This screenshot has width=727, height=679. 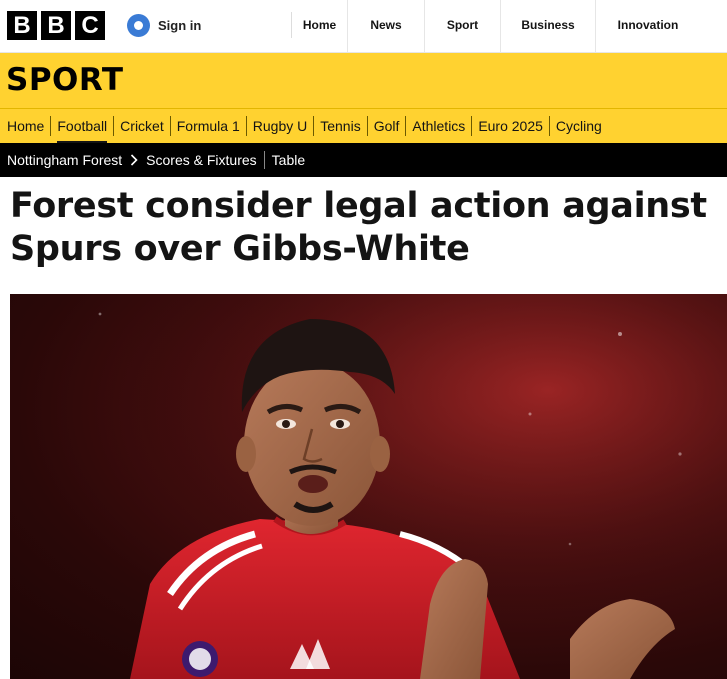 What do you see at coordinates (363, 80) in the screenshot?
I see `sport-header: SPORT` at bounding box center [363, 80].